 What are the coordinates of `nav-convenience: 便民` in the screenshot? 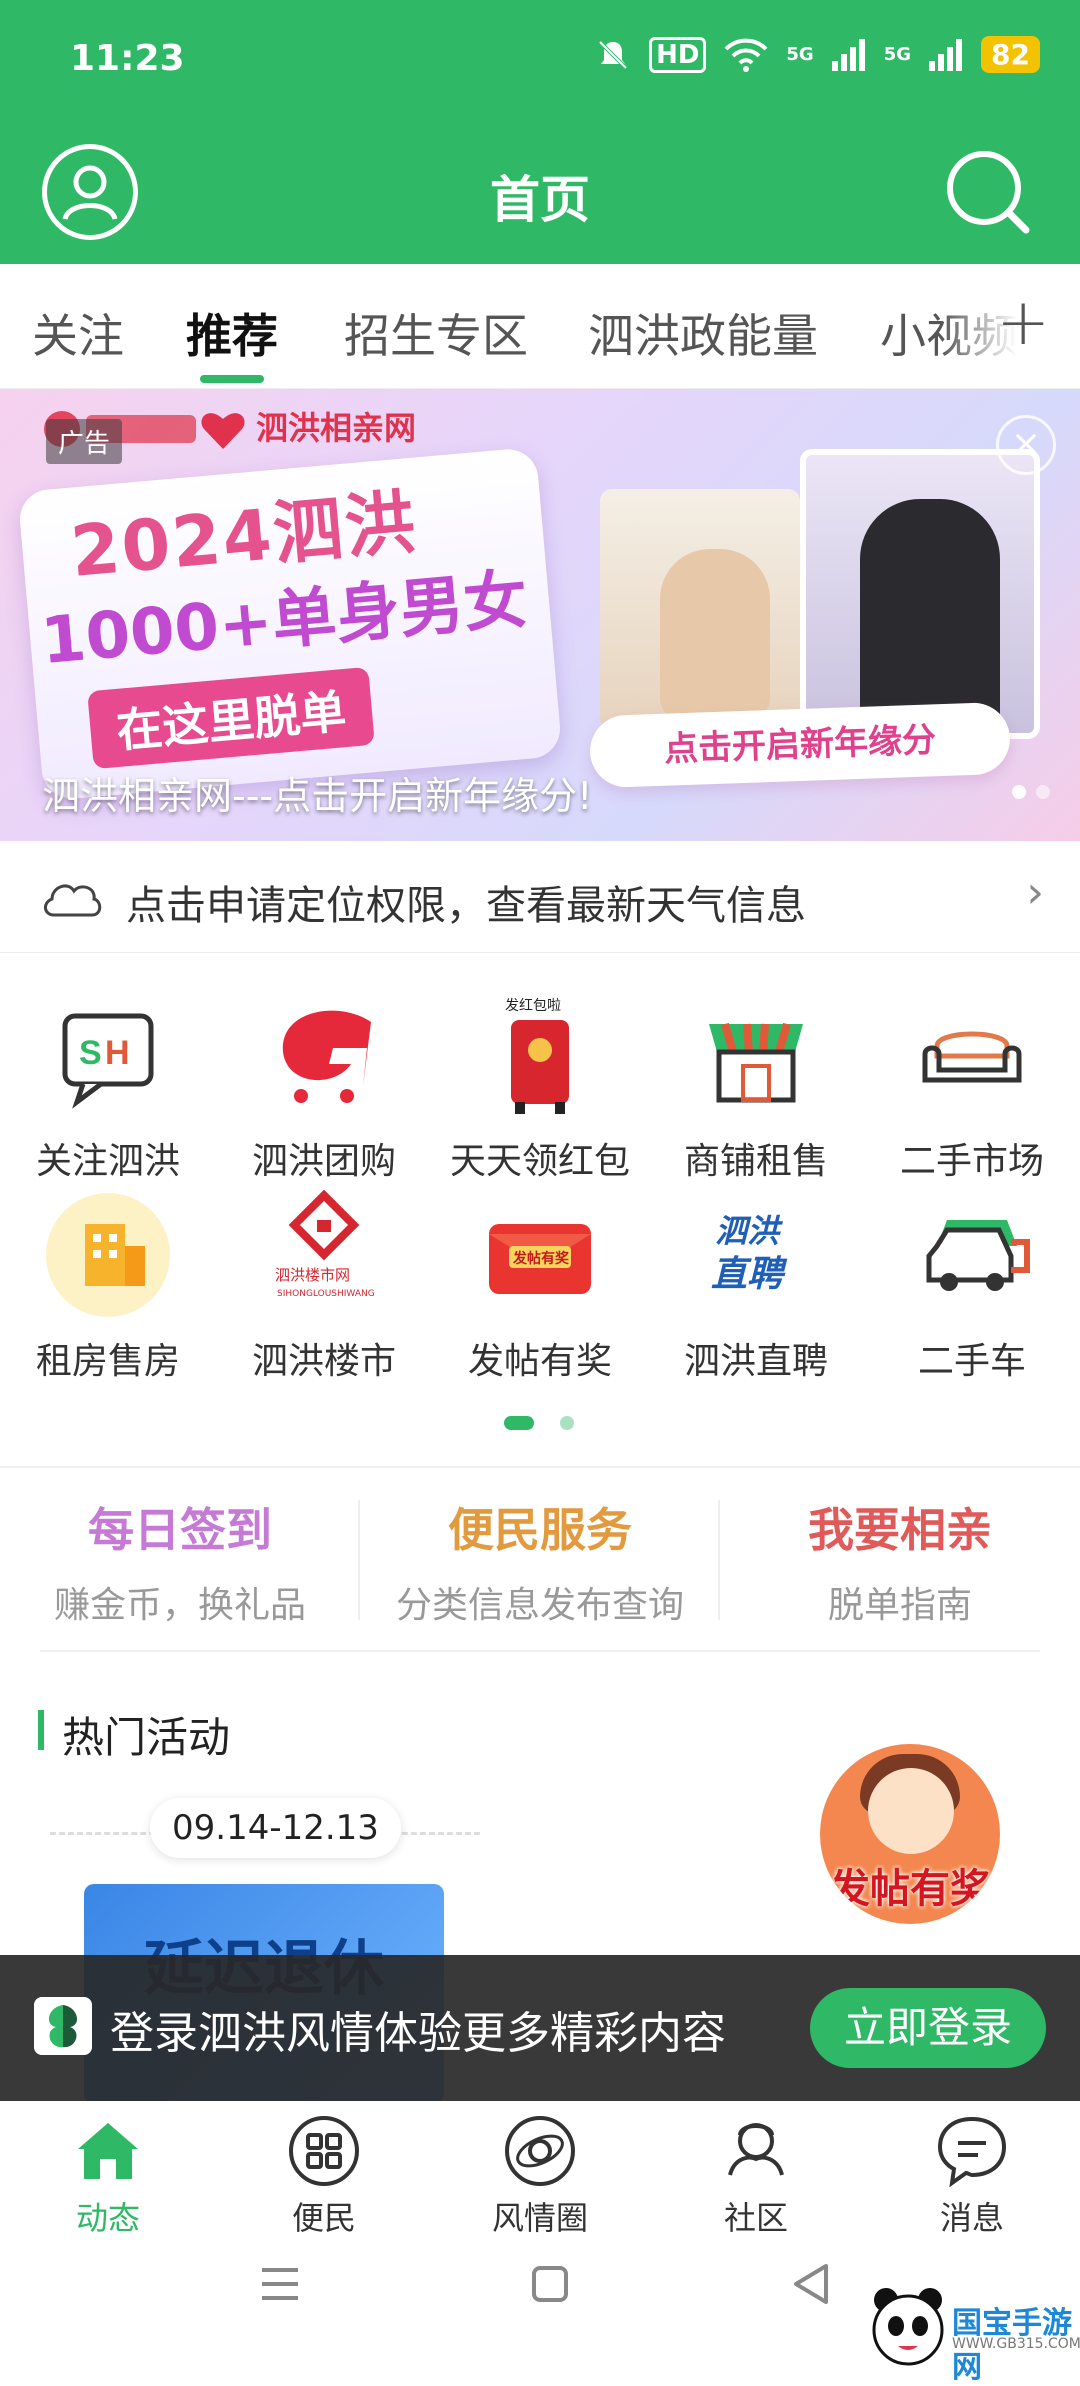 It's located at (324, 2177).